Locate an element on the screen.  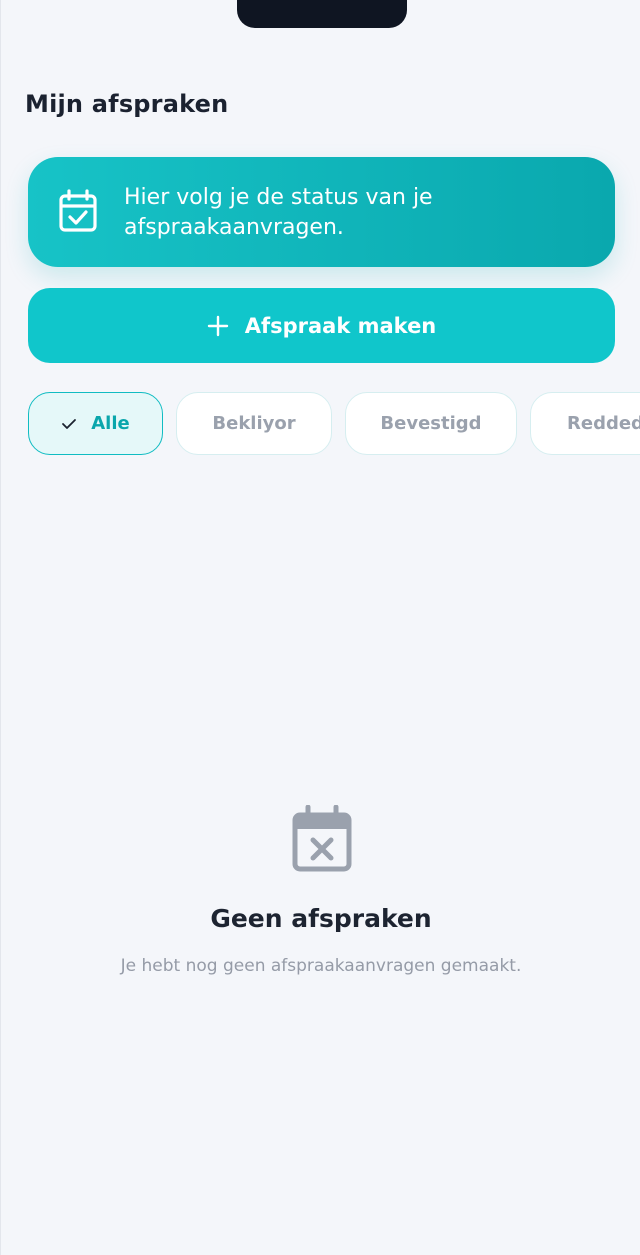
page-title: Mijn afspraken is located at coordinates (127, 104).